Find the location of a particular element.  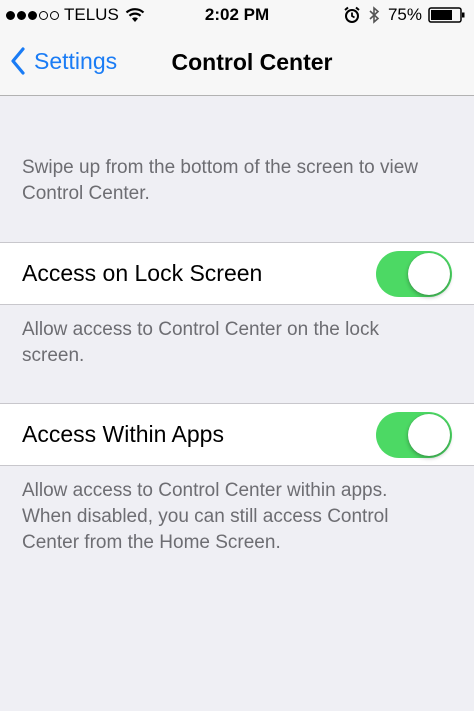

navigation-bar: Settings Control Center is located at coordinates (237, 63).